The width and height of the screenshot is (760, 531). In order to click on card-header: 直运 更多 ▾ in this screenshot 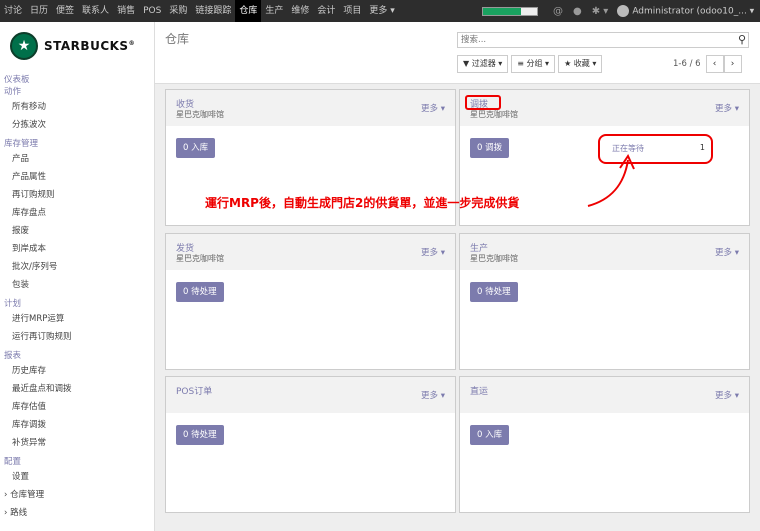, I will do `click(604, 395)`.